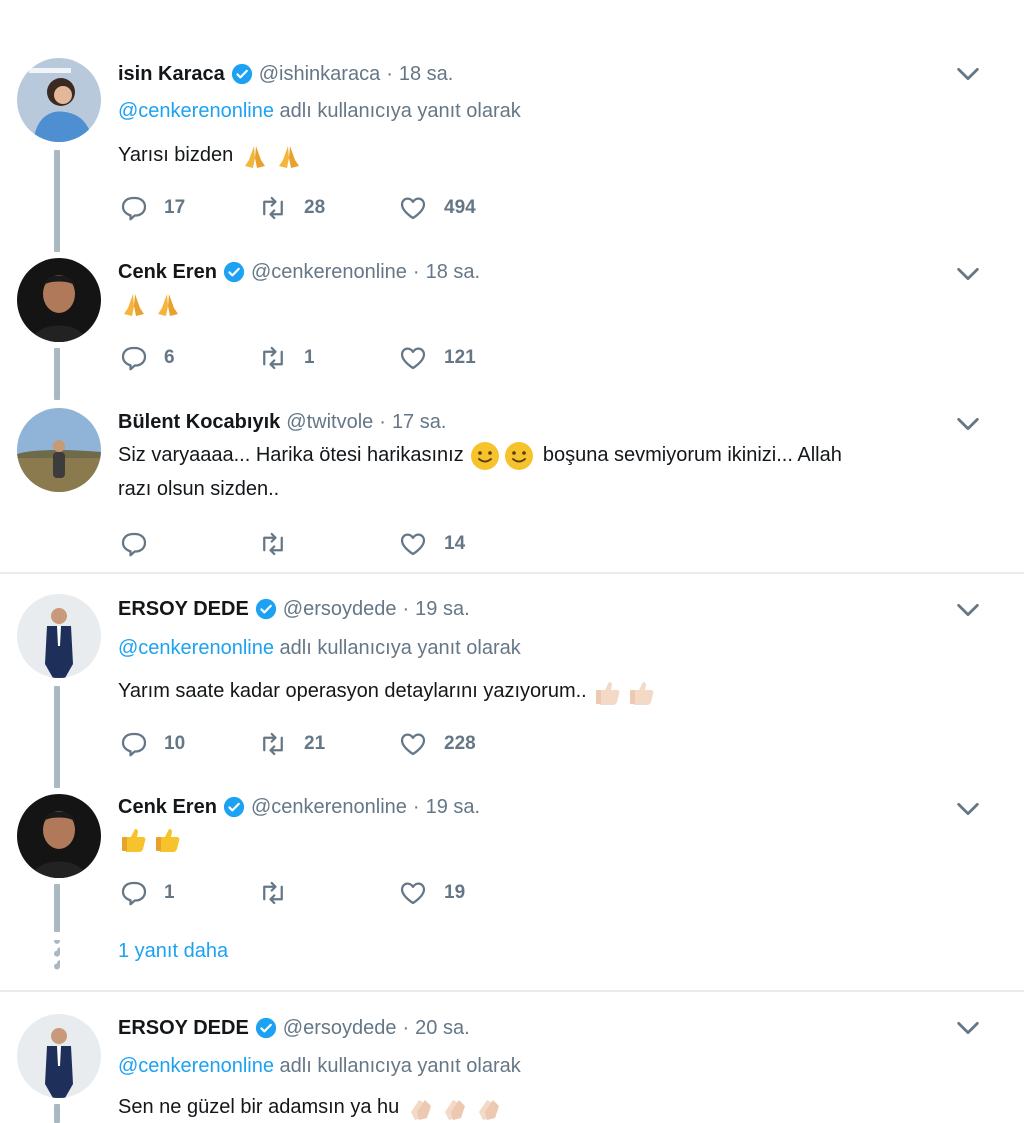 Image resolution: width=1024 pixels, height=1123 pixels. Describe the element at coordinates (57, 955) in the screenshot. I see `thread-connector-dotted` at that location.